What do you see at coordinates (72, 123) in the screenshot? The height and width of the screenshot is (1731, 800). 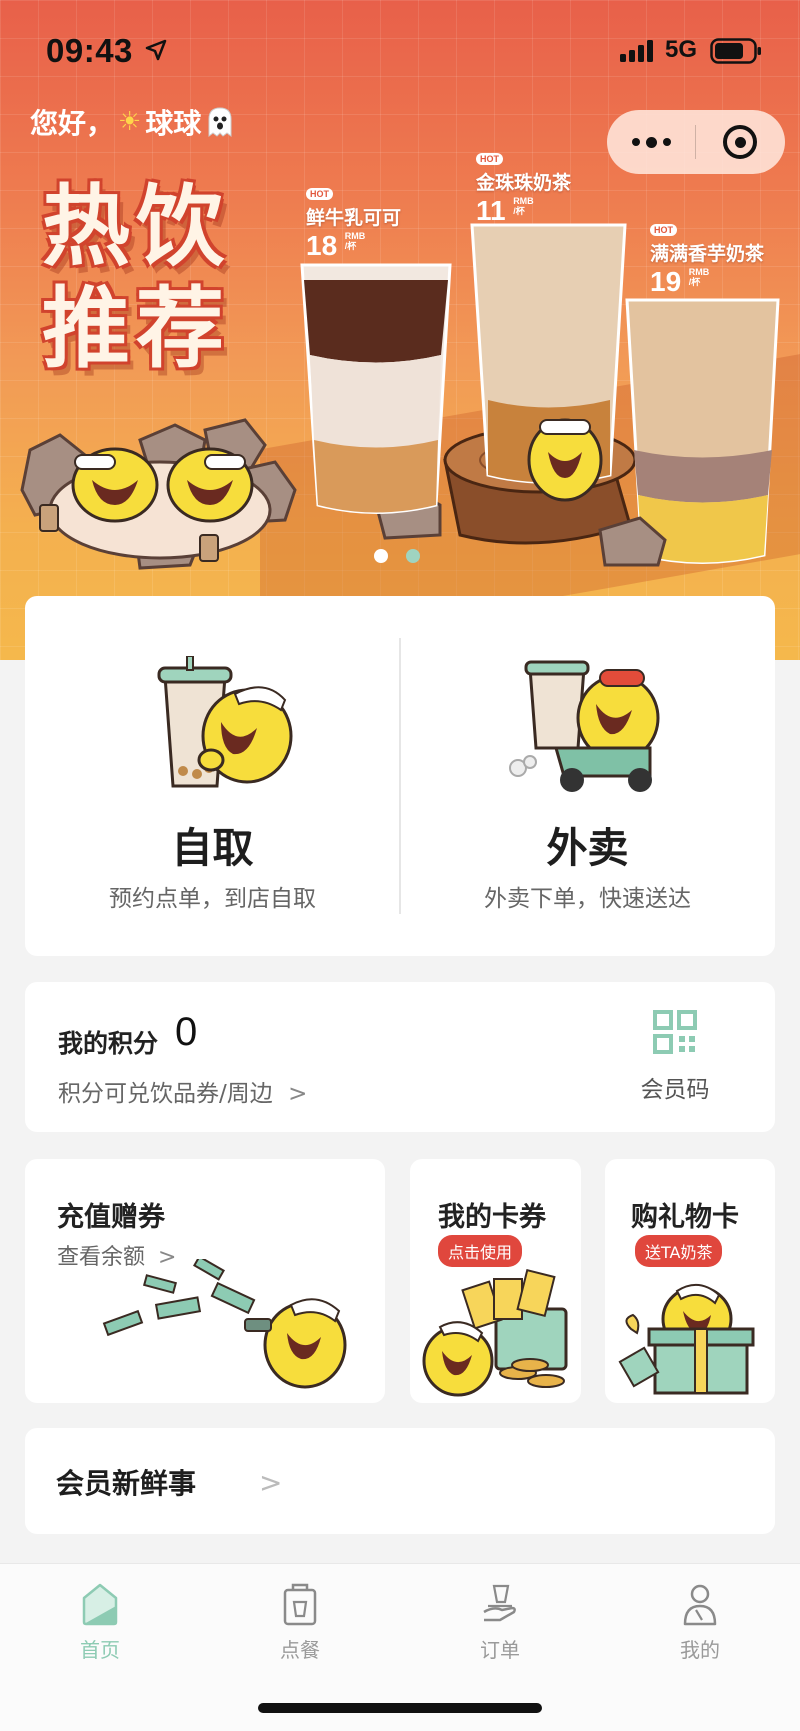 I see `greeting-prefix: 您好，` at bounding box center [72, 123].